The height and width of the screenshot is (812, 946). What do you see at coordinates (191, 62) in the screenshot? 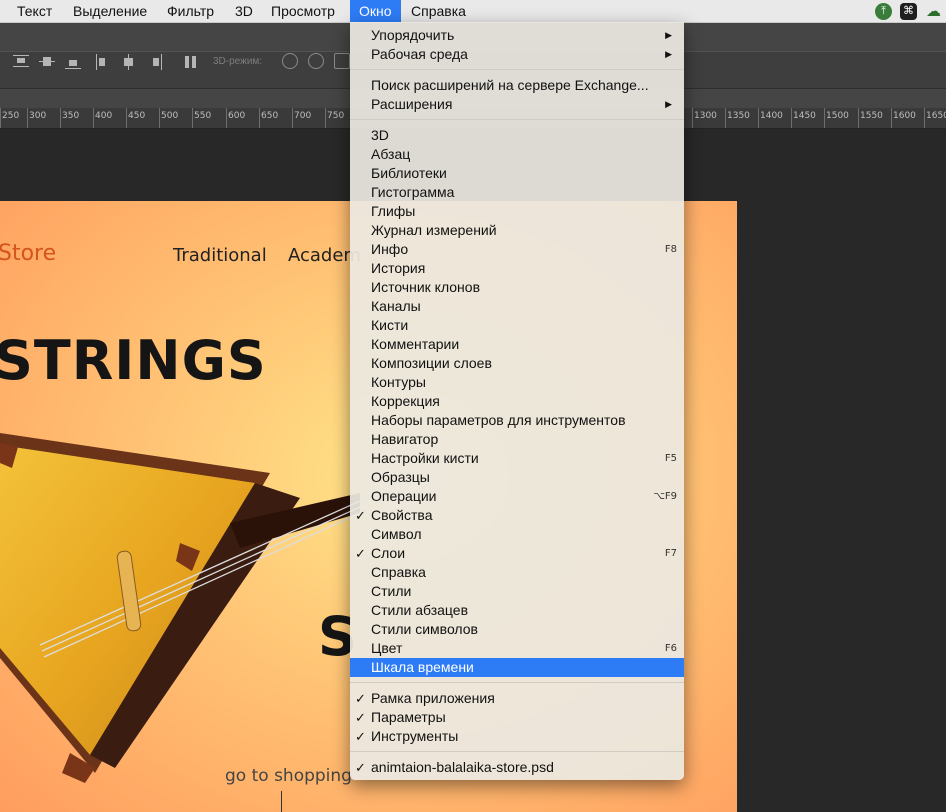
I see `distribute-icon` at bounding box center [191, 62].